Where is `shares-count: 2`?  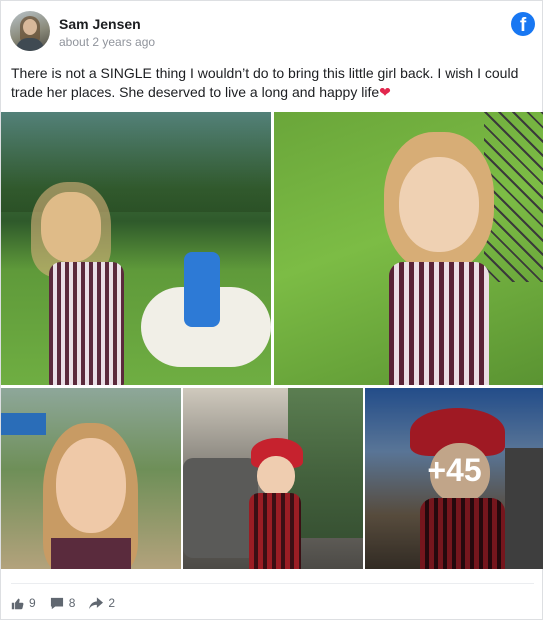 shares-count: 2 is located at coordinates (112, 603).